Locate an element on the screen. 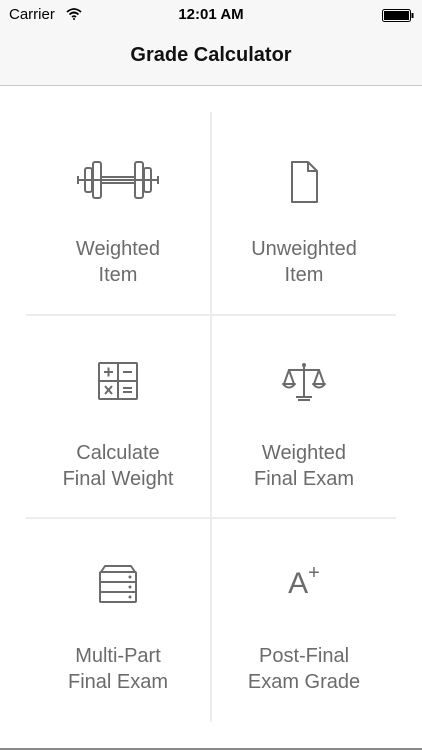 This screenshot has width=422, height=750. a-plus-sign: + is located at coordinates (314, 573).